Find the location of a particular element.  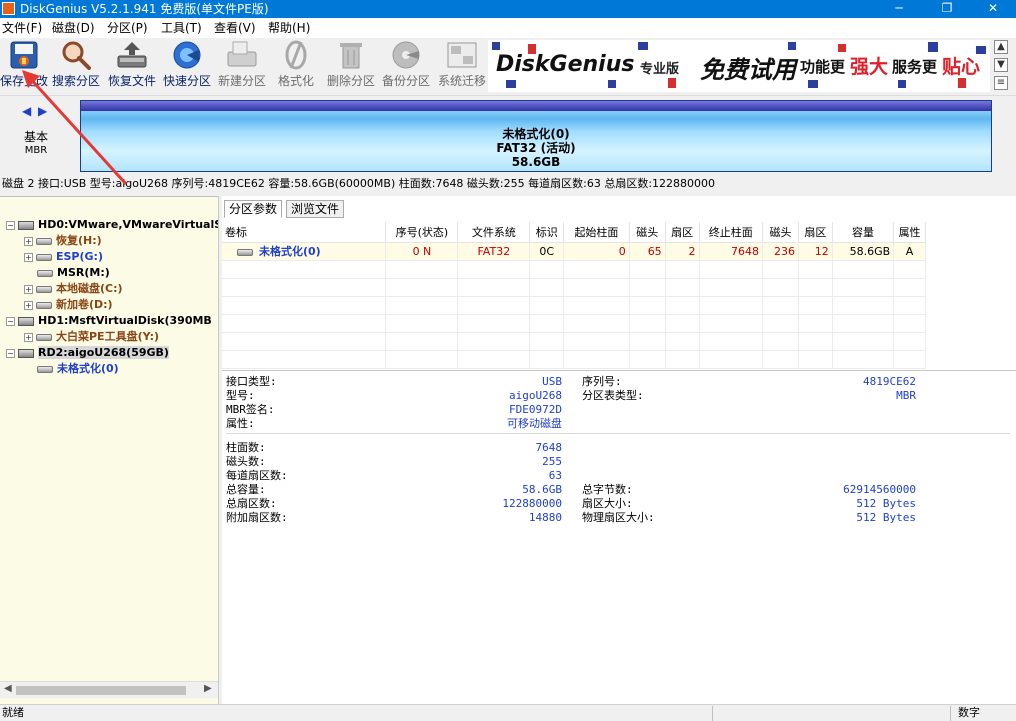

detail-label: 柱面数: is located at coordinates (246, 447).